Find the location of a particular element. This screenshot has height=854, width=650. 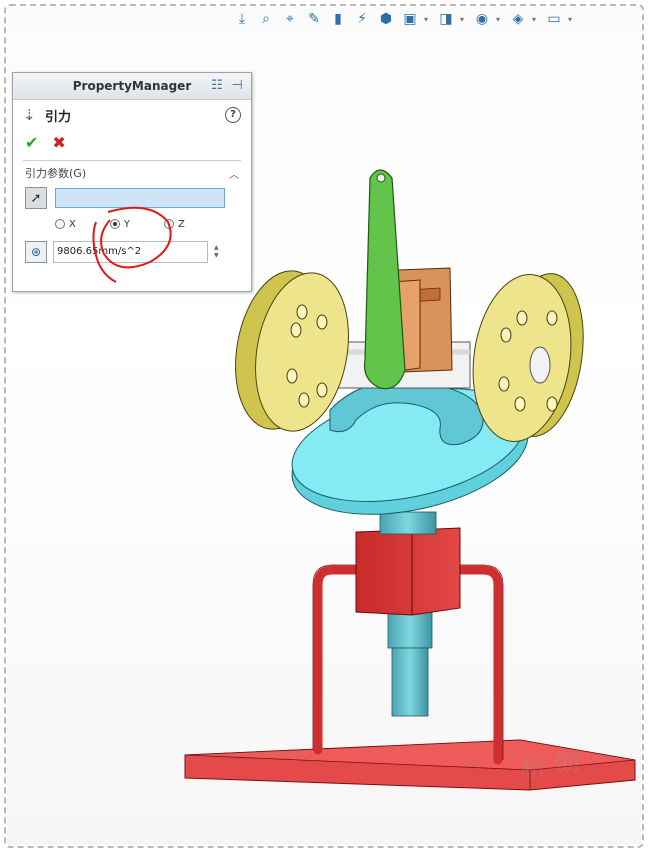

direction-reference-button: ➚ is located at coordinates (36, 198).